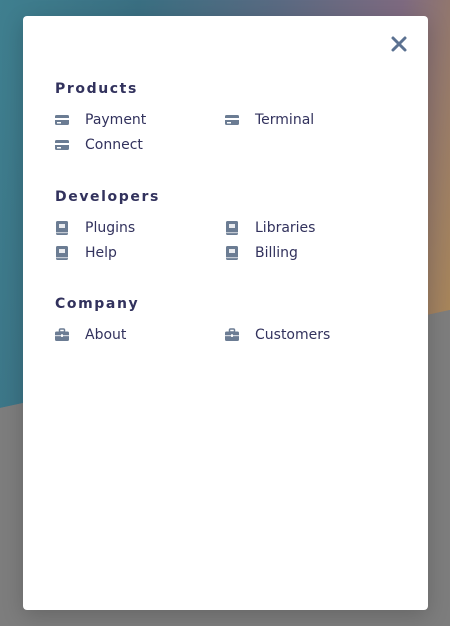 The image size is (450, 626). Describe the element at coordinates (101, 253) in the screenshot. I see `link-label: Help` at that location.